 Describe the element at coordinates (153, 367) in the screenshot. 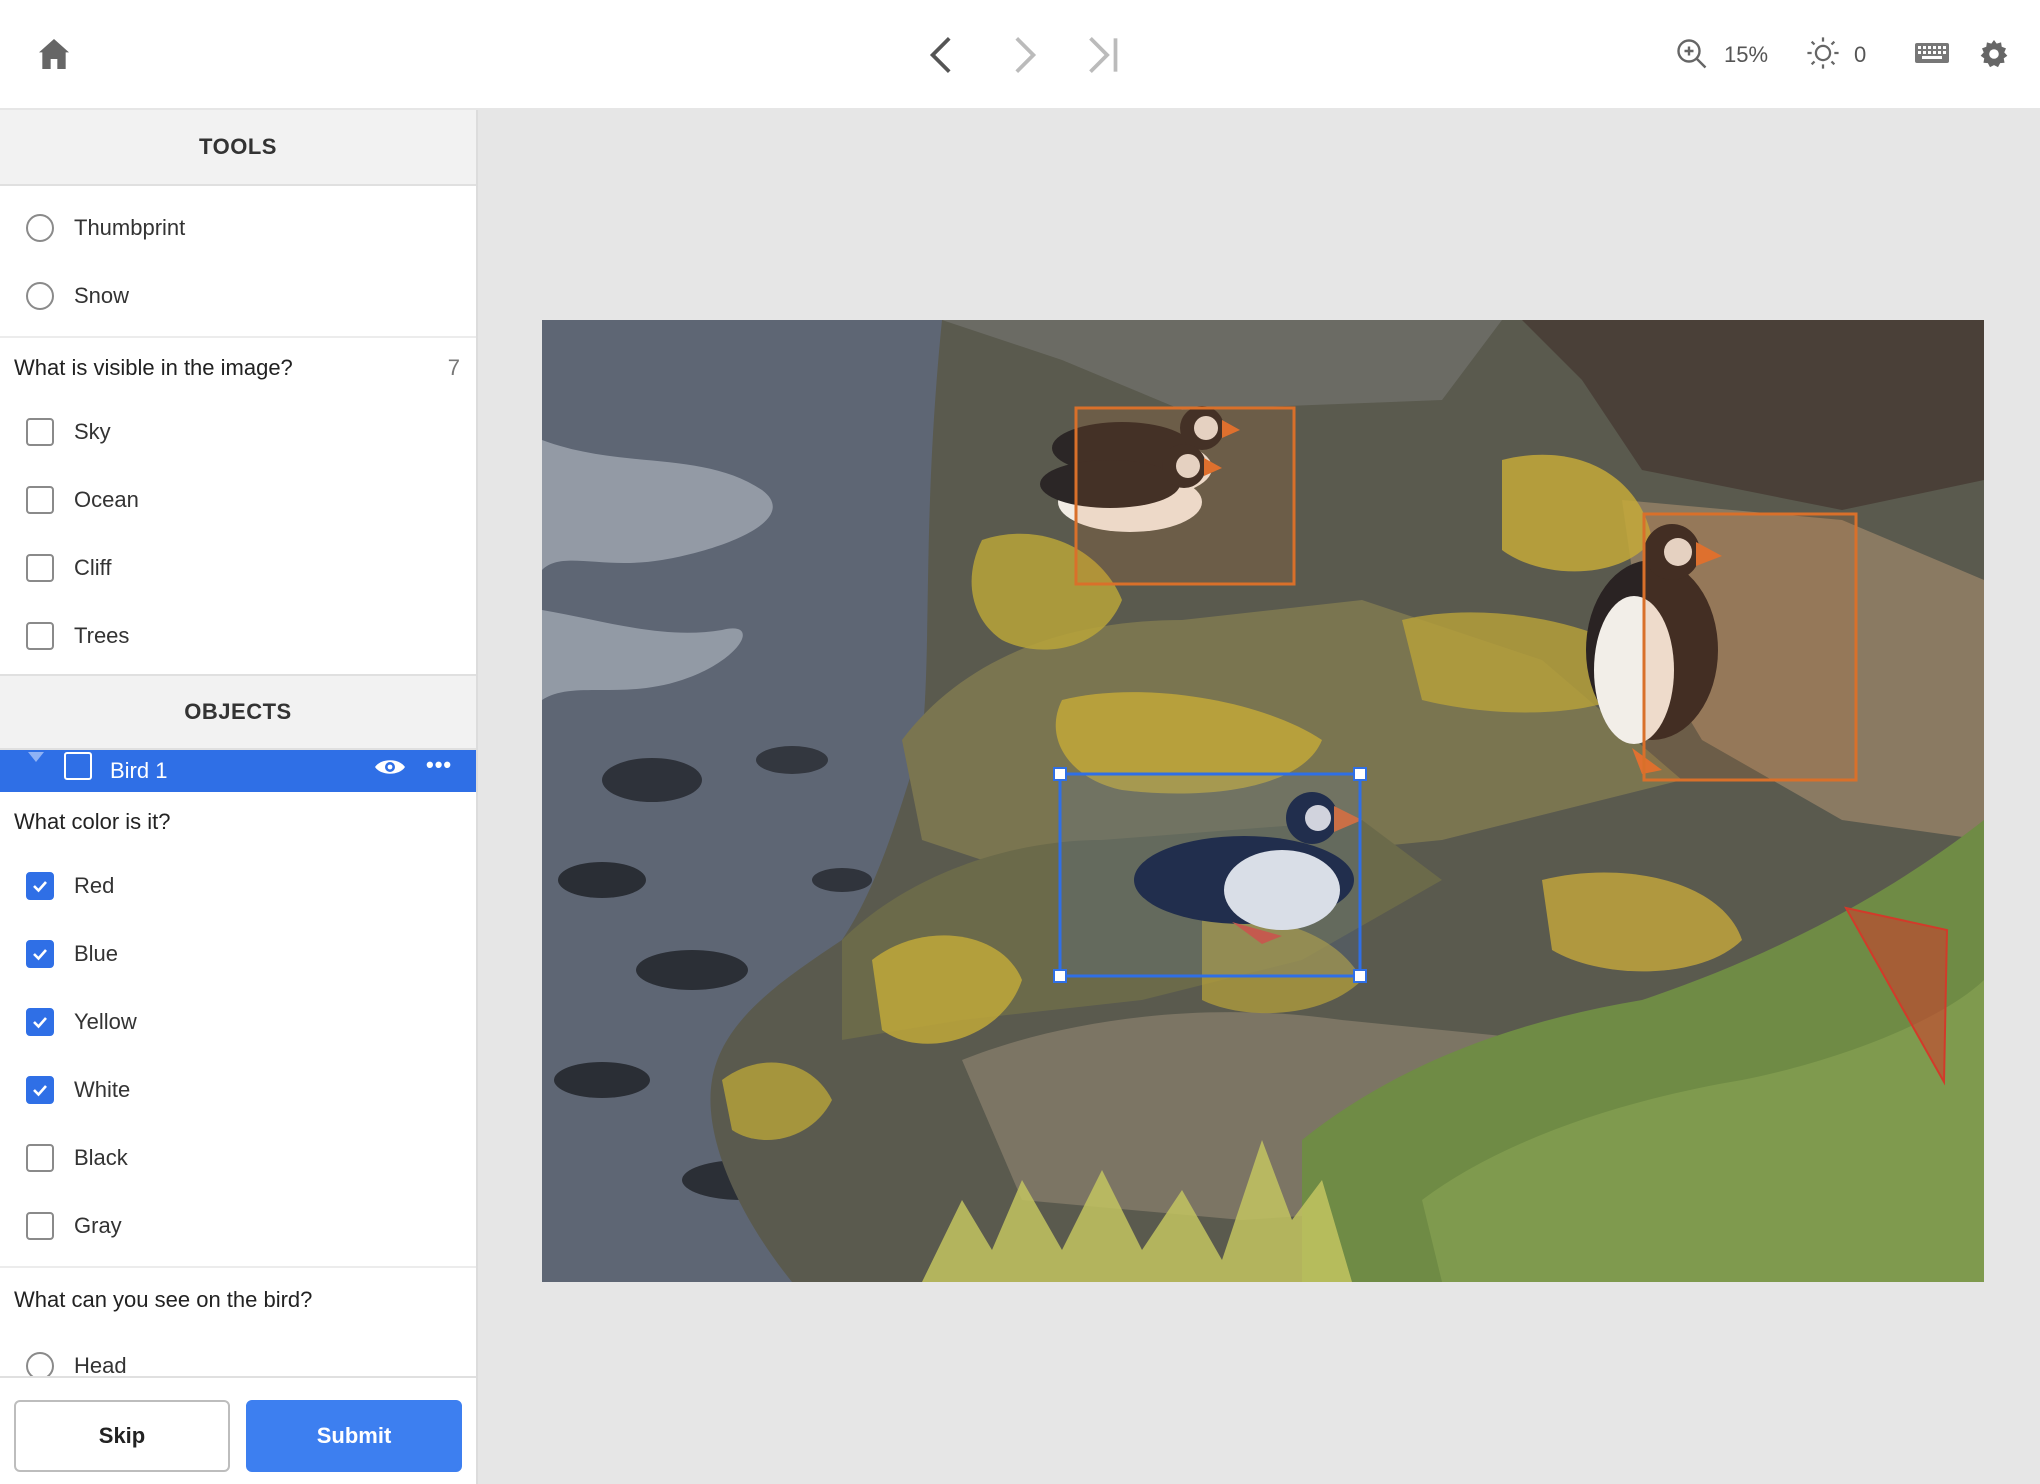

I see `question-text: What is visible in the image?` at that location.